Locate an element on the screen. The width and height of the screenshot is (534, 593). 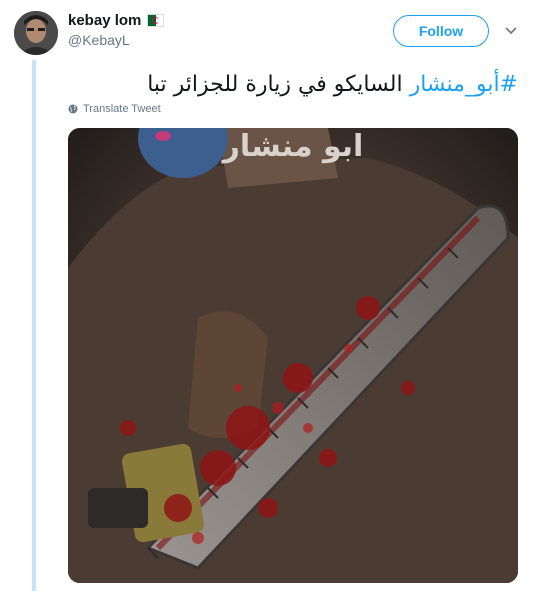
tweet-text: #أبو_منشار السايكو في زيارة للجزائر تبا is located at coordinates (293, 85).